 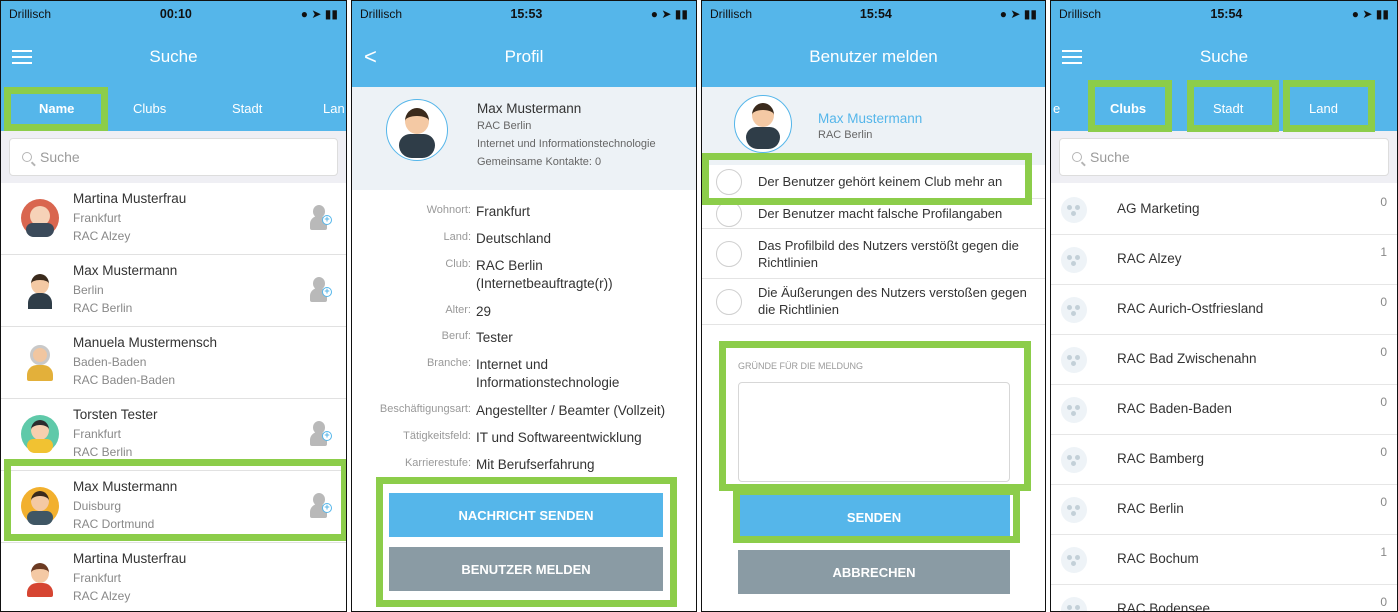 I want to click on highlight-buttons, so click(x=526, y=542).